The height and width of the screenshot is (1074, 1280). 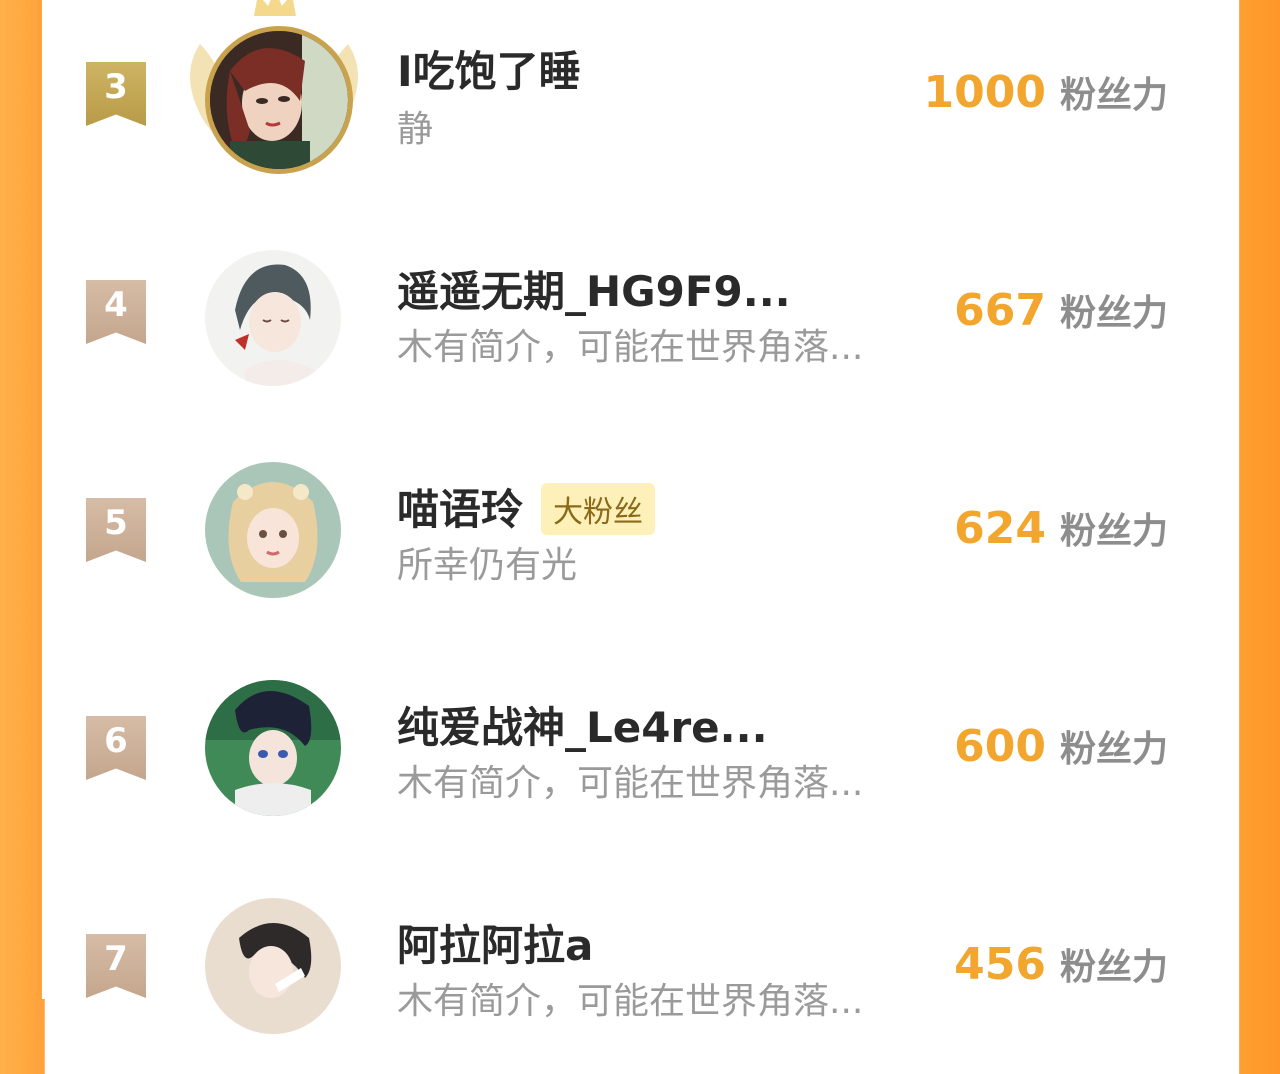 I want to click on score-value: 1000, so click(x=984, y=92).